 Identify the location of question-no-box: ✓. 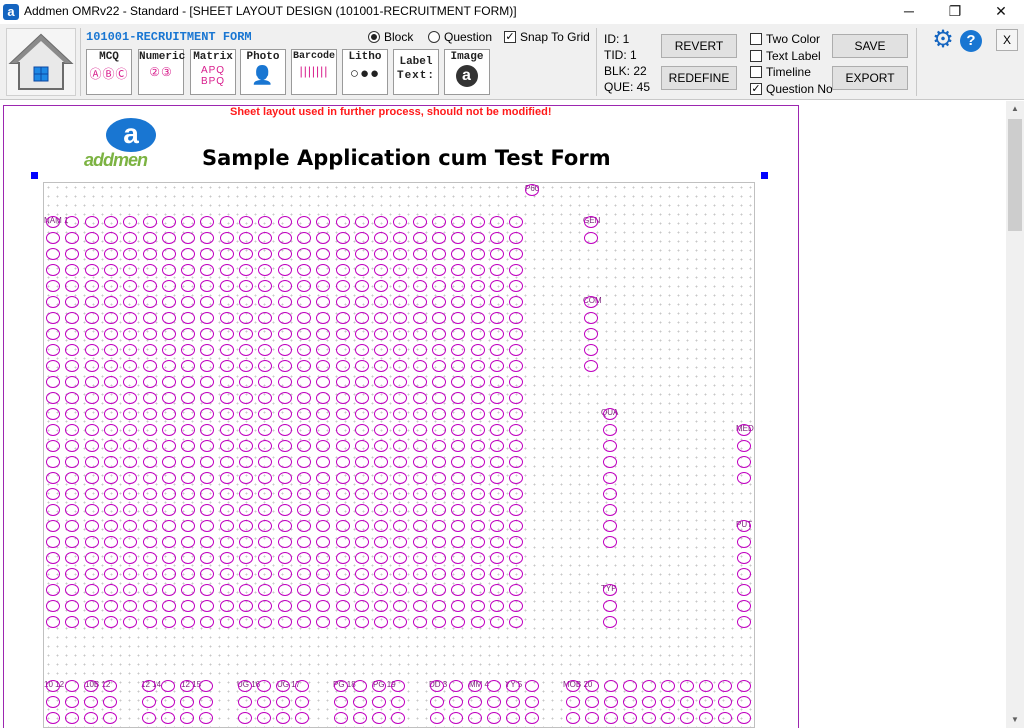
(756, 89).